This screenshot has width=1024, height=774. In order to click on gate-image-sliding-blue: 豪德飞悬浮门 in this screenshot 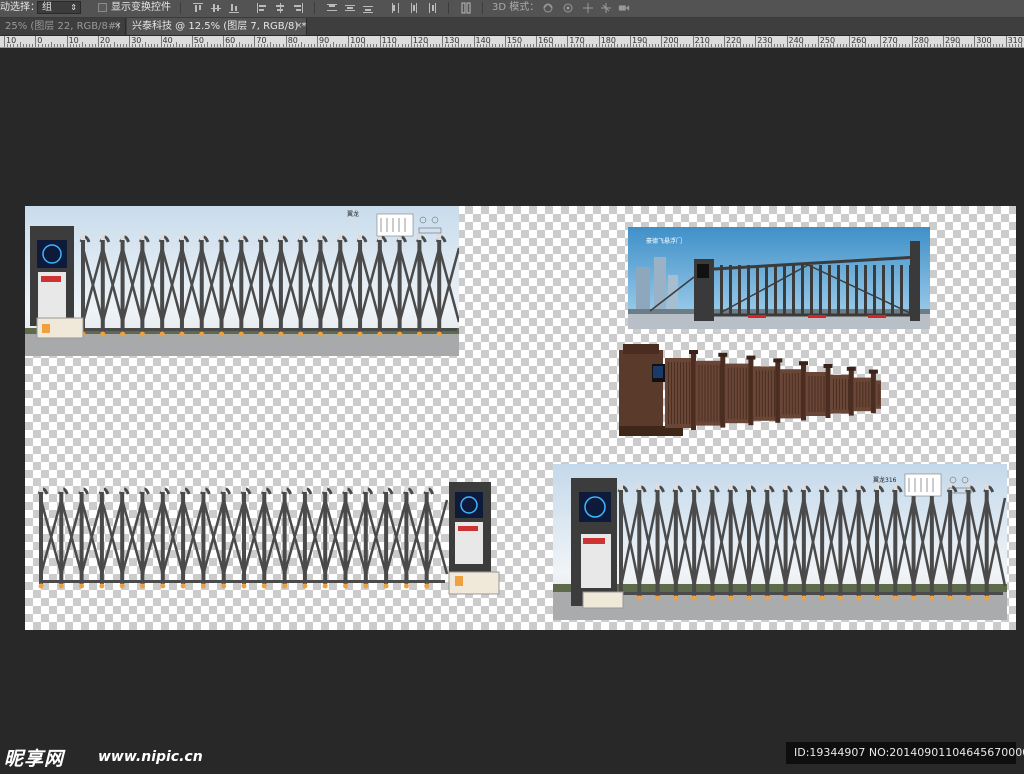, I will do `click(779, 278)`.